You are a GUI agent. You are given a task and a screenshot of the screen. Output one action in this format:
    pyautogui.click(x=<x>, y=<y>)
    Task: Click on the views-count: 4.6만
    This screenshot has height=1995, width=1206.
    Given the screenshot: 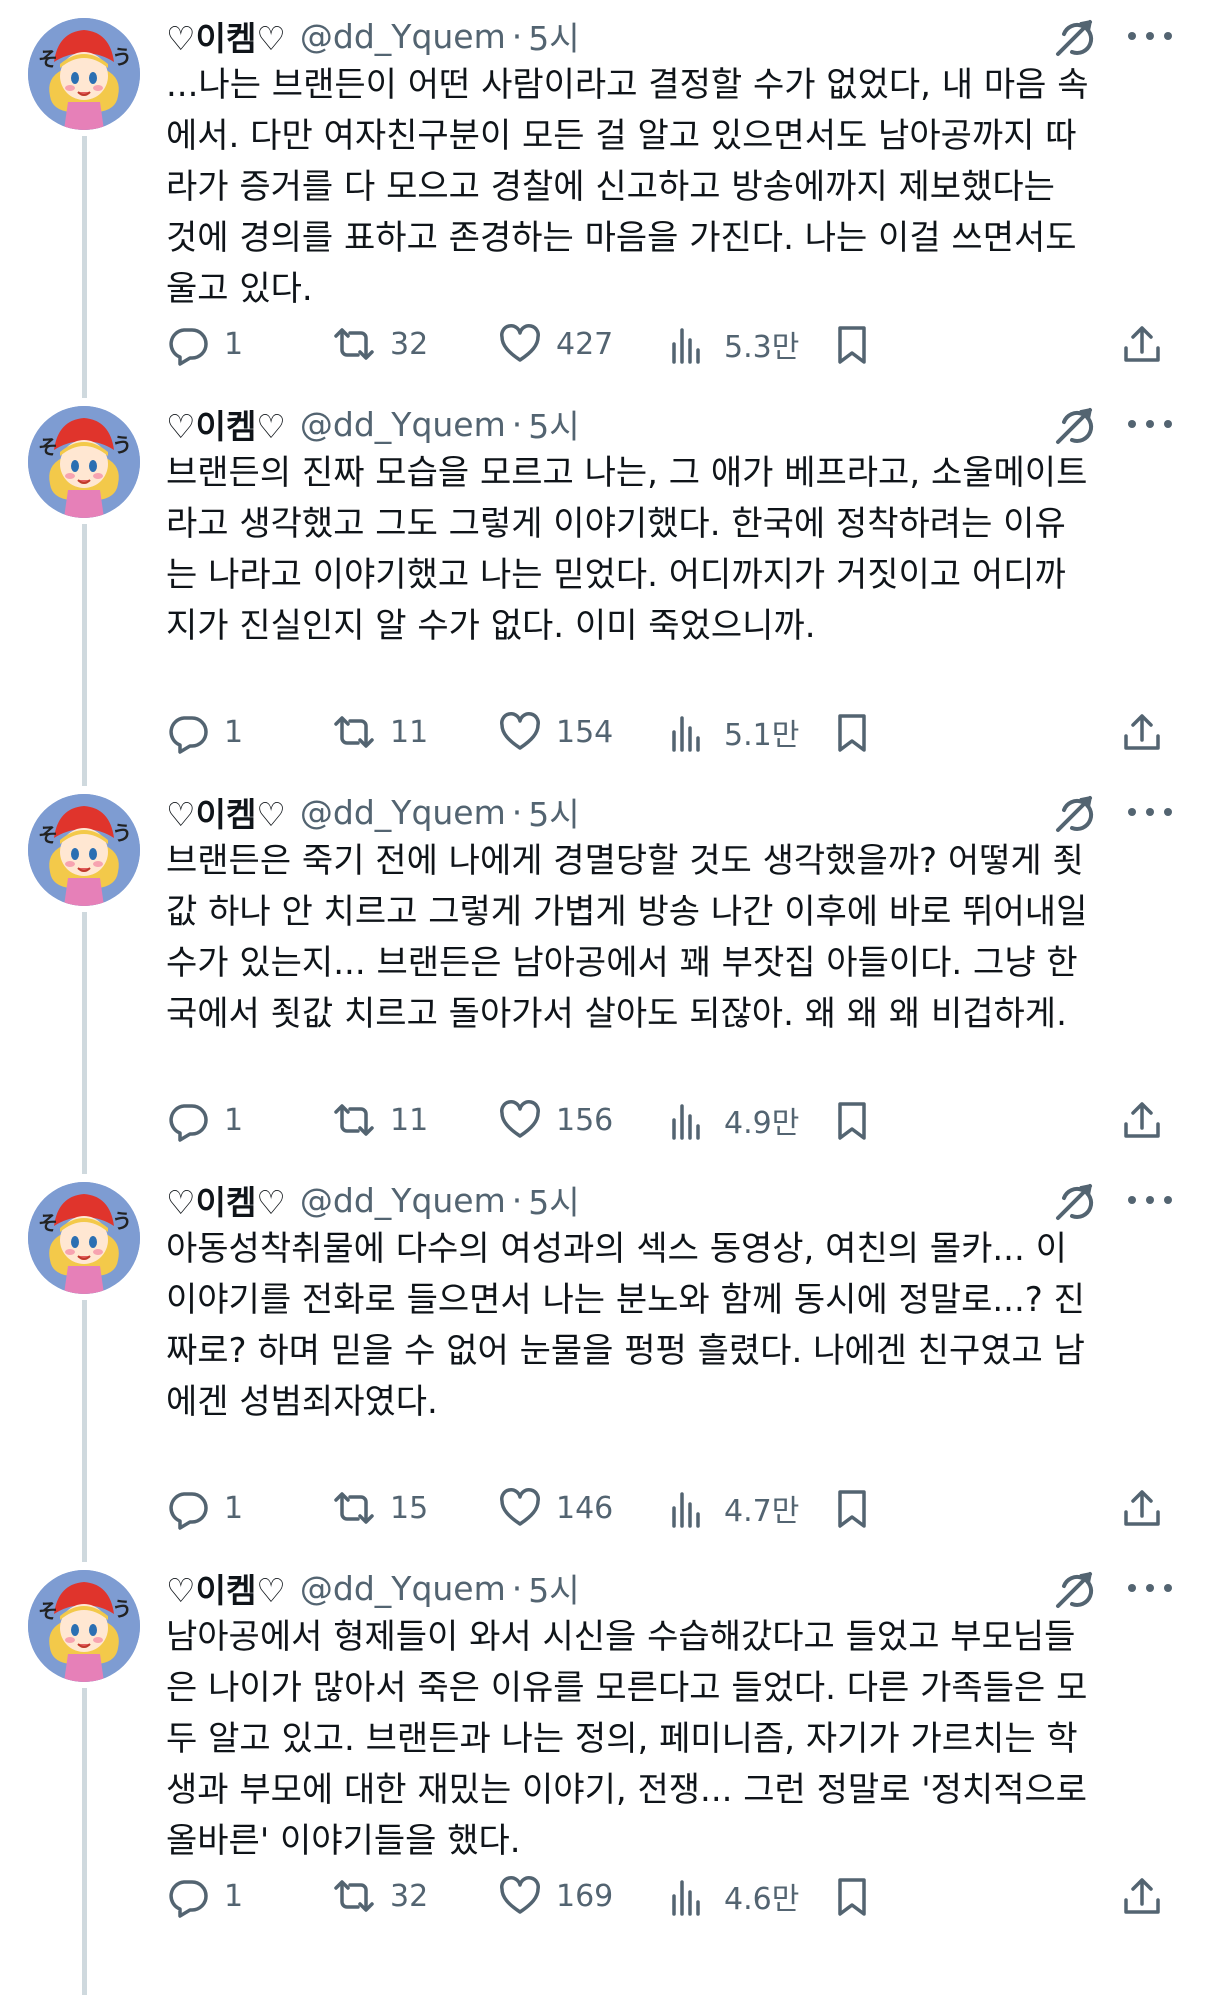 What is the action you would take?
    pyautogui.click(x=762, y=1899)
    